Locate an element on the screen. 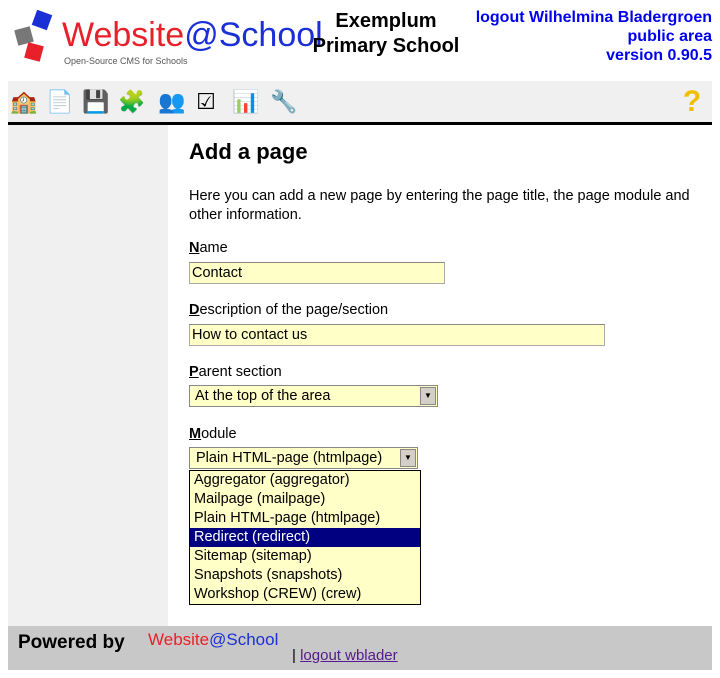  module-label: Module is located at coordinates (213, 434).